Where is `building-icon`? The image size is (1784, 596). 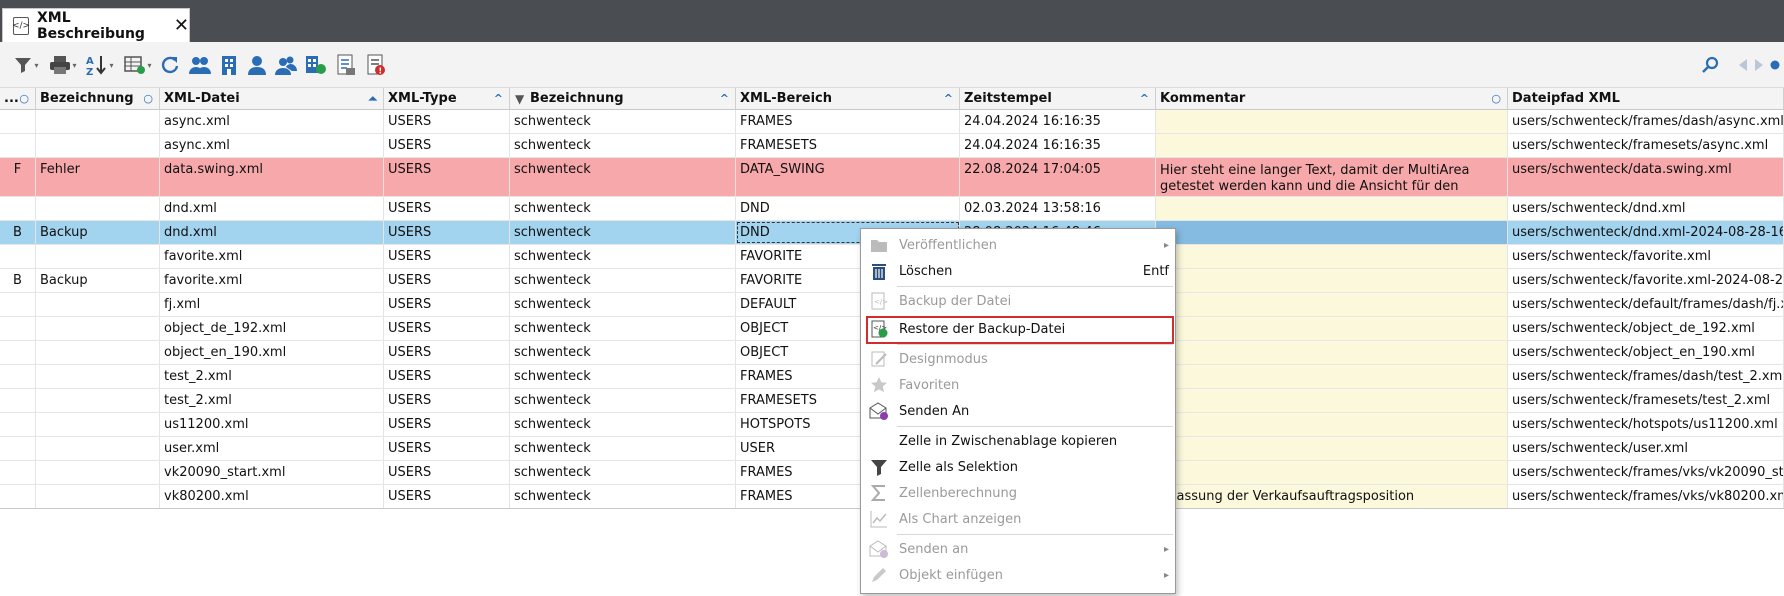 building-icon is located at coordinates (229, 65).